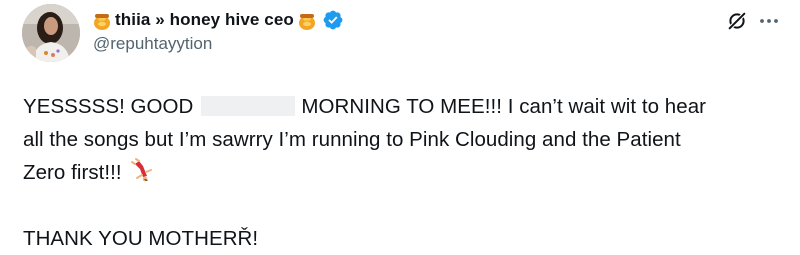 This screenshot has width=800, height=255. I want to click on grok-icon, so click(737, 21).